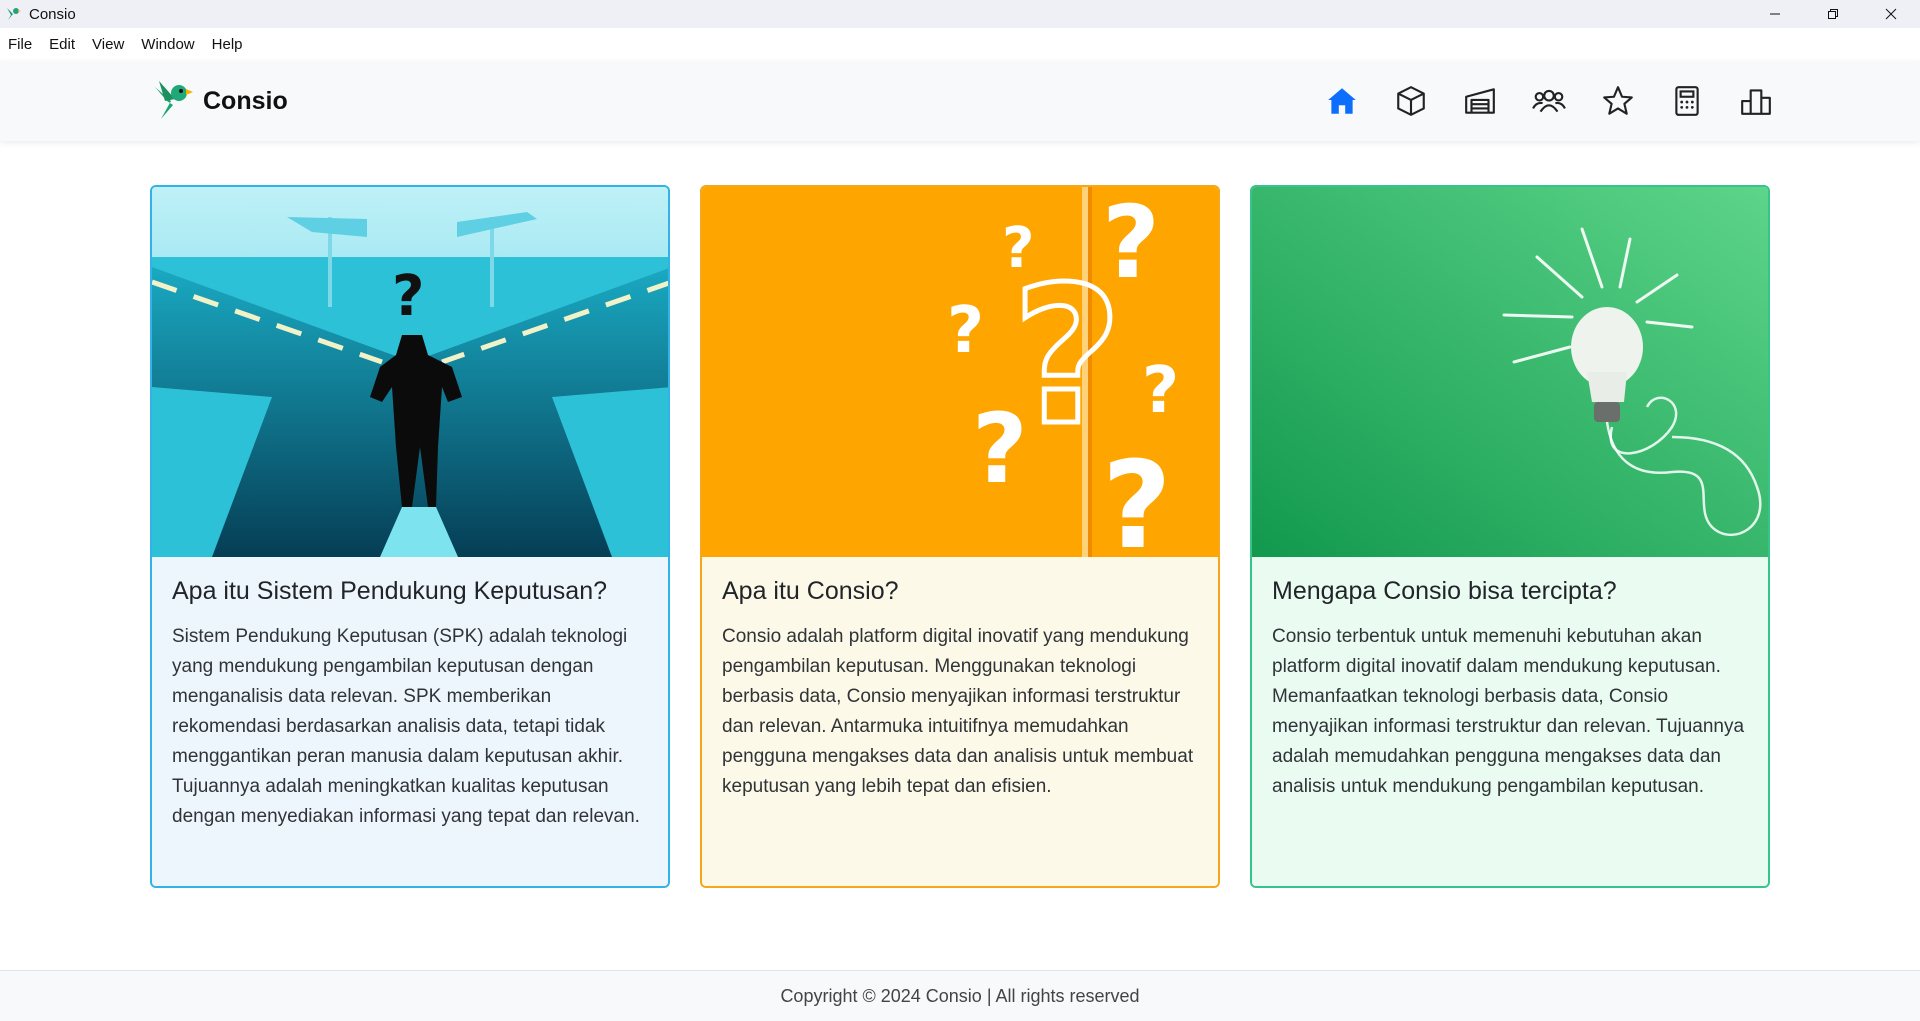  I want to click on menu-window: Window, so click(167, 44).